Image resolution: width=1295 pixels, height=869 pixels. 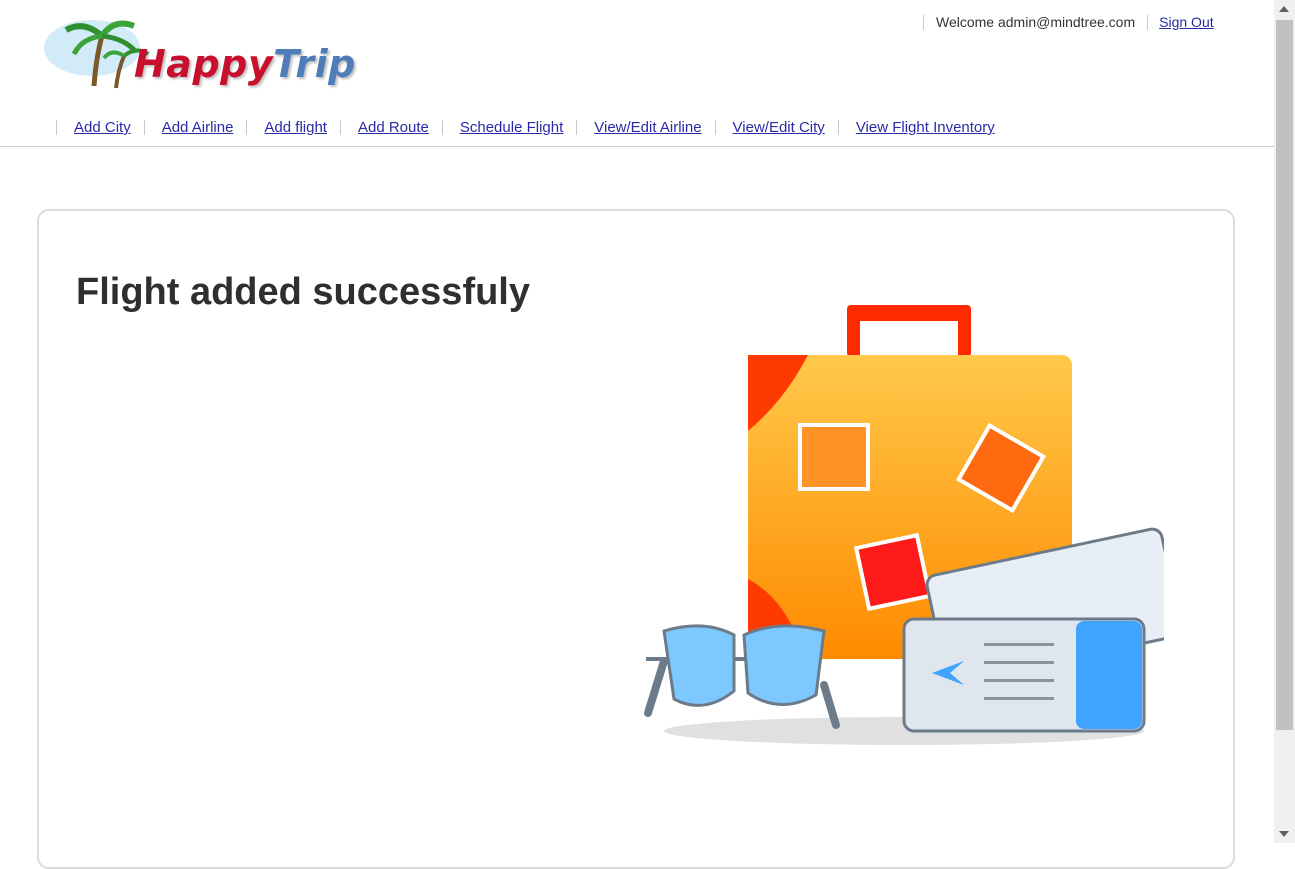 I want to click on user-bar: Welcome admin@mindtree.com Sign Out, so click(x=1068, y=22).